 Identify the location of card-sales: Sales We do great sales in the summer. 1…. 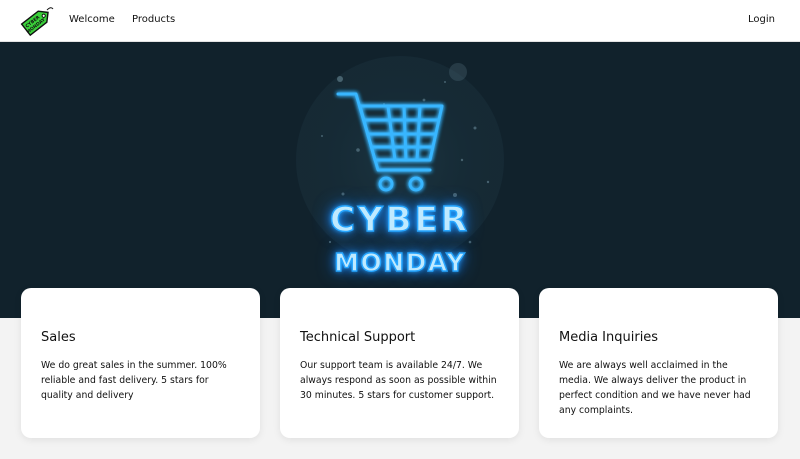
(140, 363).